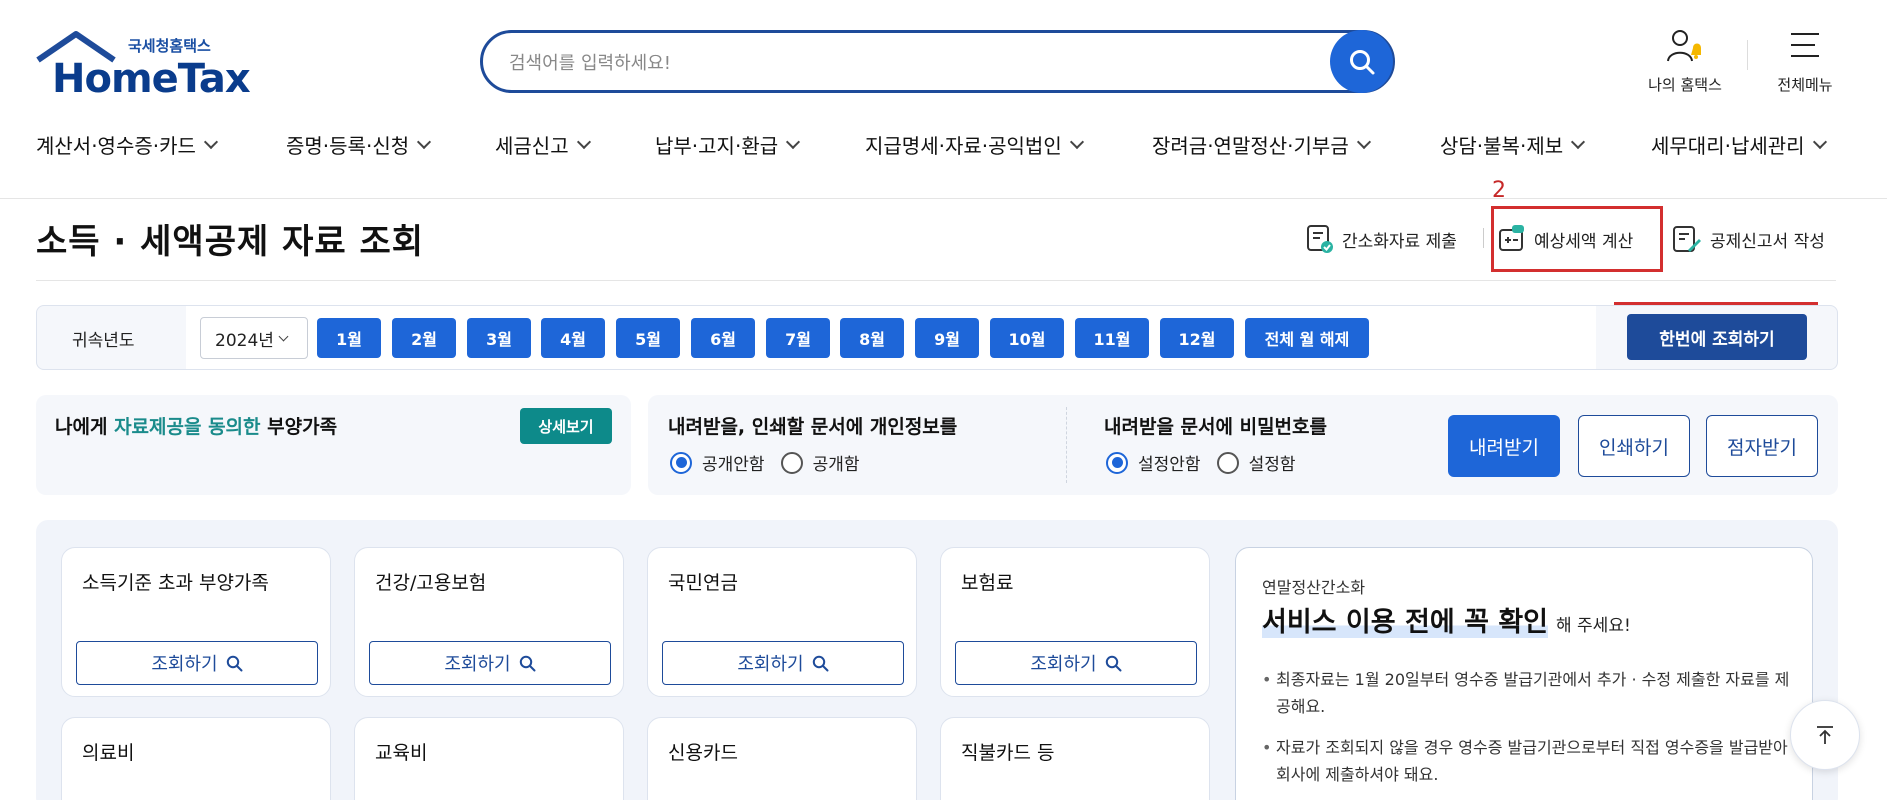  What do you see at coordinates (813, 427) in the screenshot?
I see `privacy-title: 내려받을, 인쇄할 문서에 개인정보를` at bounding box center [813, 427].